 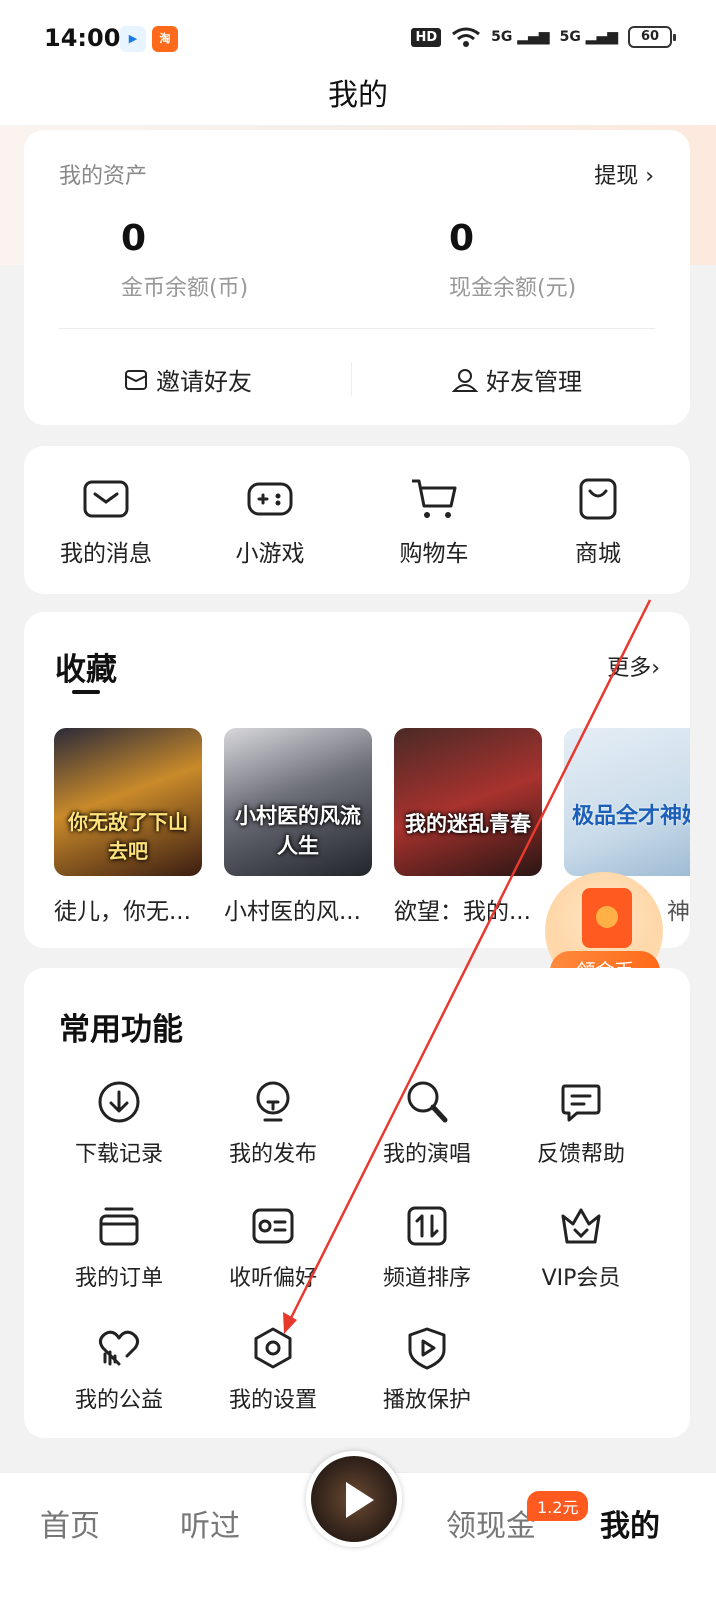 I want to click on nav-mine: 我的, so click(x=630, y=1523).